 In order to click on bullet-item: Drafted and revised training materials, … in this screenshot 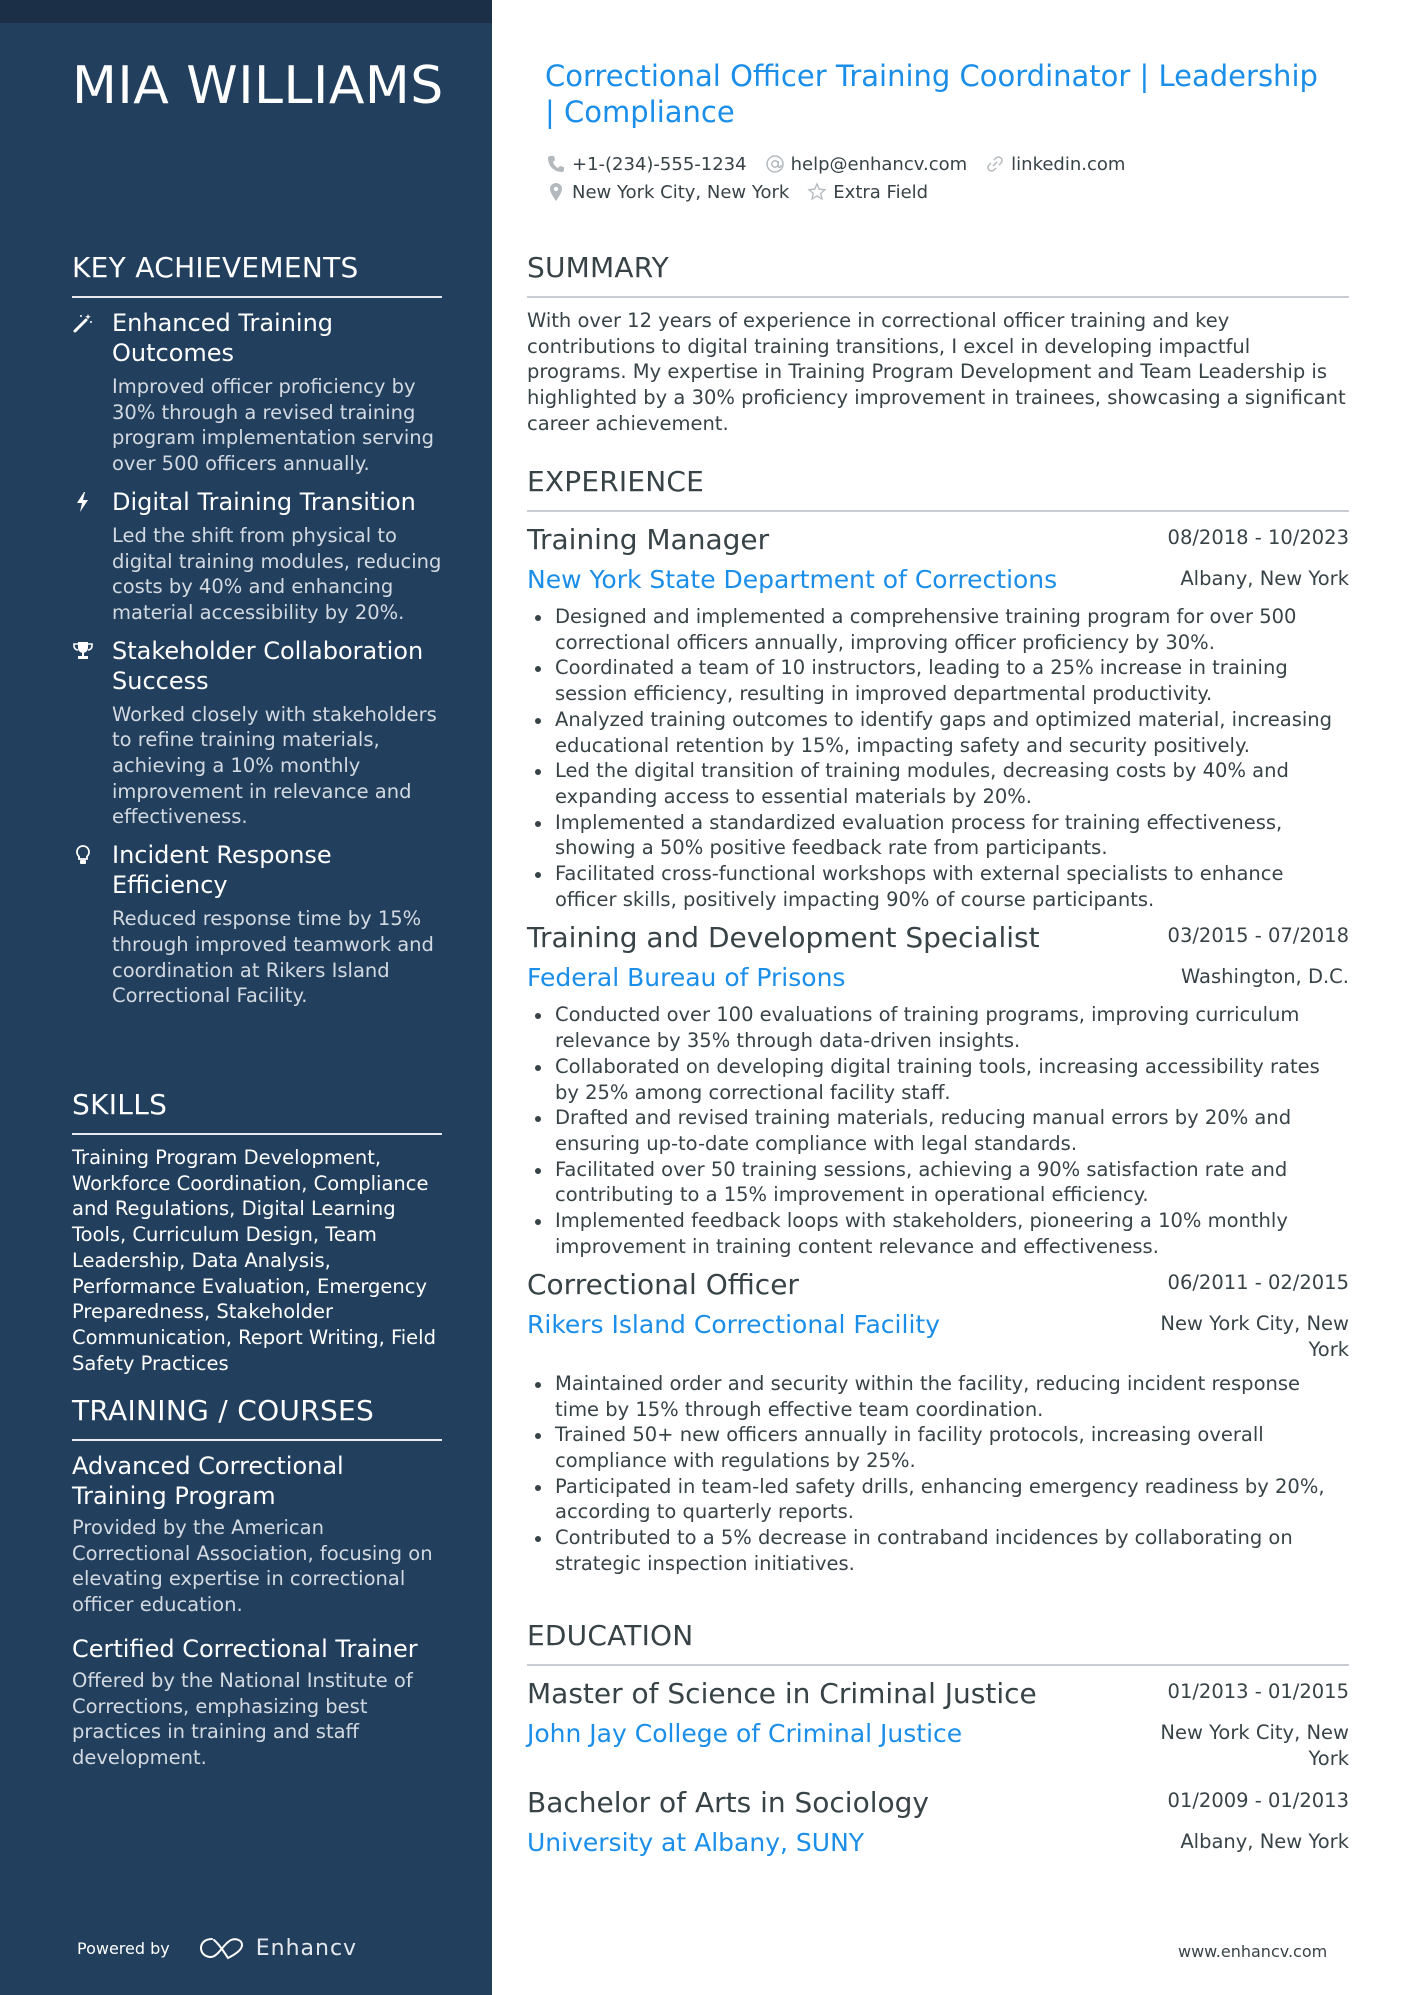, I will do `click(938, 1130)`.